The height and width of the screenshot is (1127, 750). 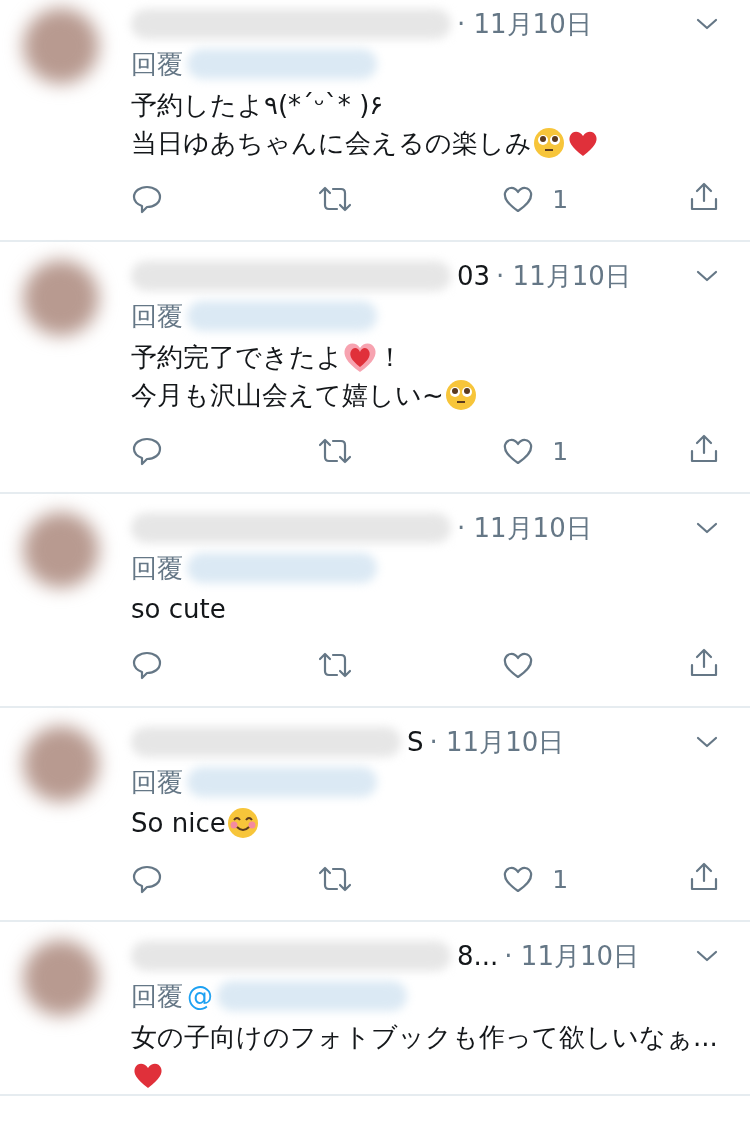 I want to click on tweet-text: so cute, so click(x=178, y=609).